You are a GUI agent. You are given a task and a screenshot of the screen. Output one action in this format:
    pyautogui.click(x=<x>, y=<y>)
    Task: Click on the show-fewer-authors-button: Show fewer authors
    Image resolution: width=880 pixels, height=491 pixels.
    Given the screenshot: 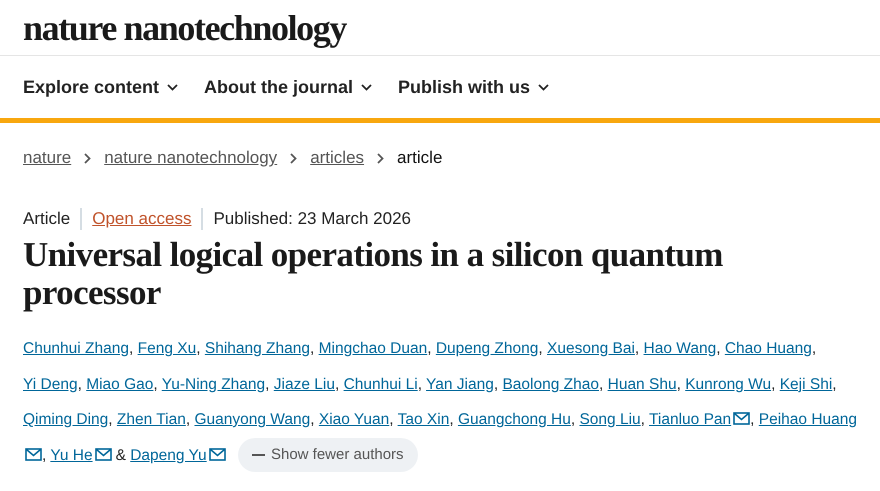 What is the action you would take?
    pyautogui.click(x=328, y=455)
    